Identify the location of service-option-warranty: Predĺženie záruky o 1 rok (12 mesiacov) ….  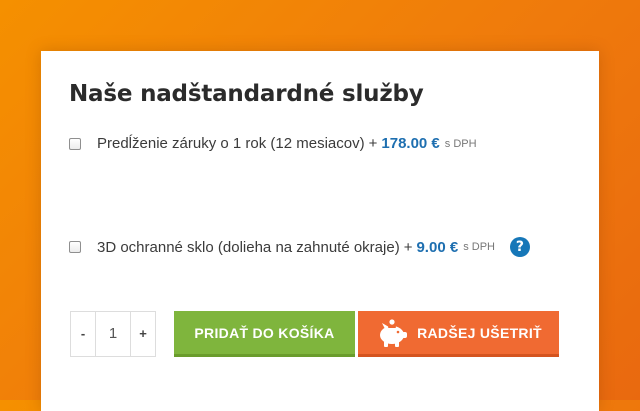
(273, 143).